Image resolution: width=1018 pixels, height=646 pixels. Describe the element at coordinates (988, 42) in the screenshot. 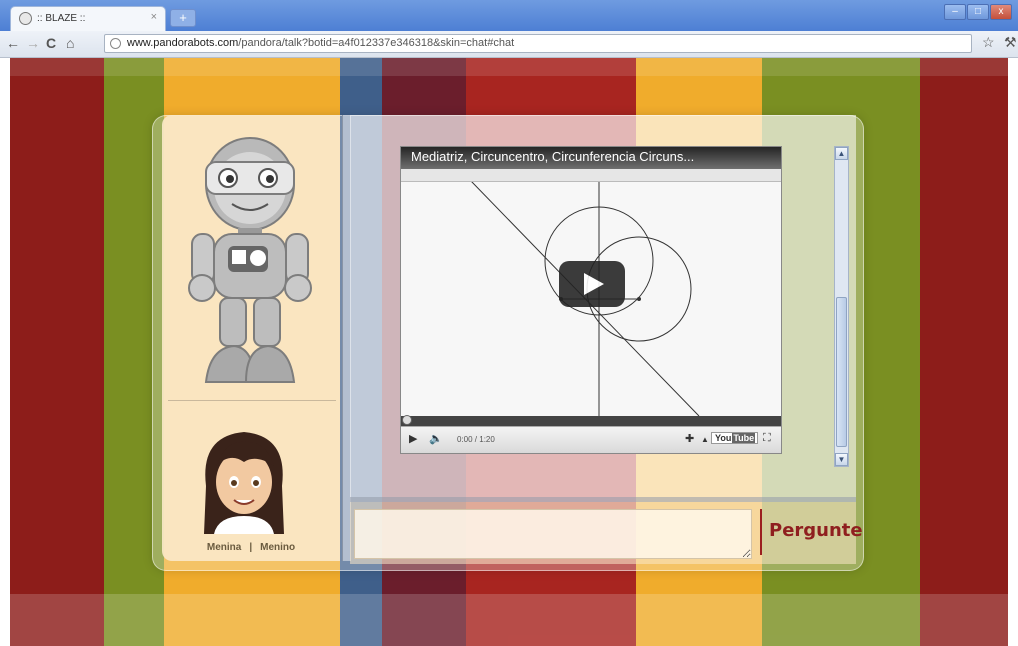

I see `bookmark-star-icon: ☆` at that location.